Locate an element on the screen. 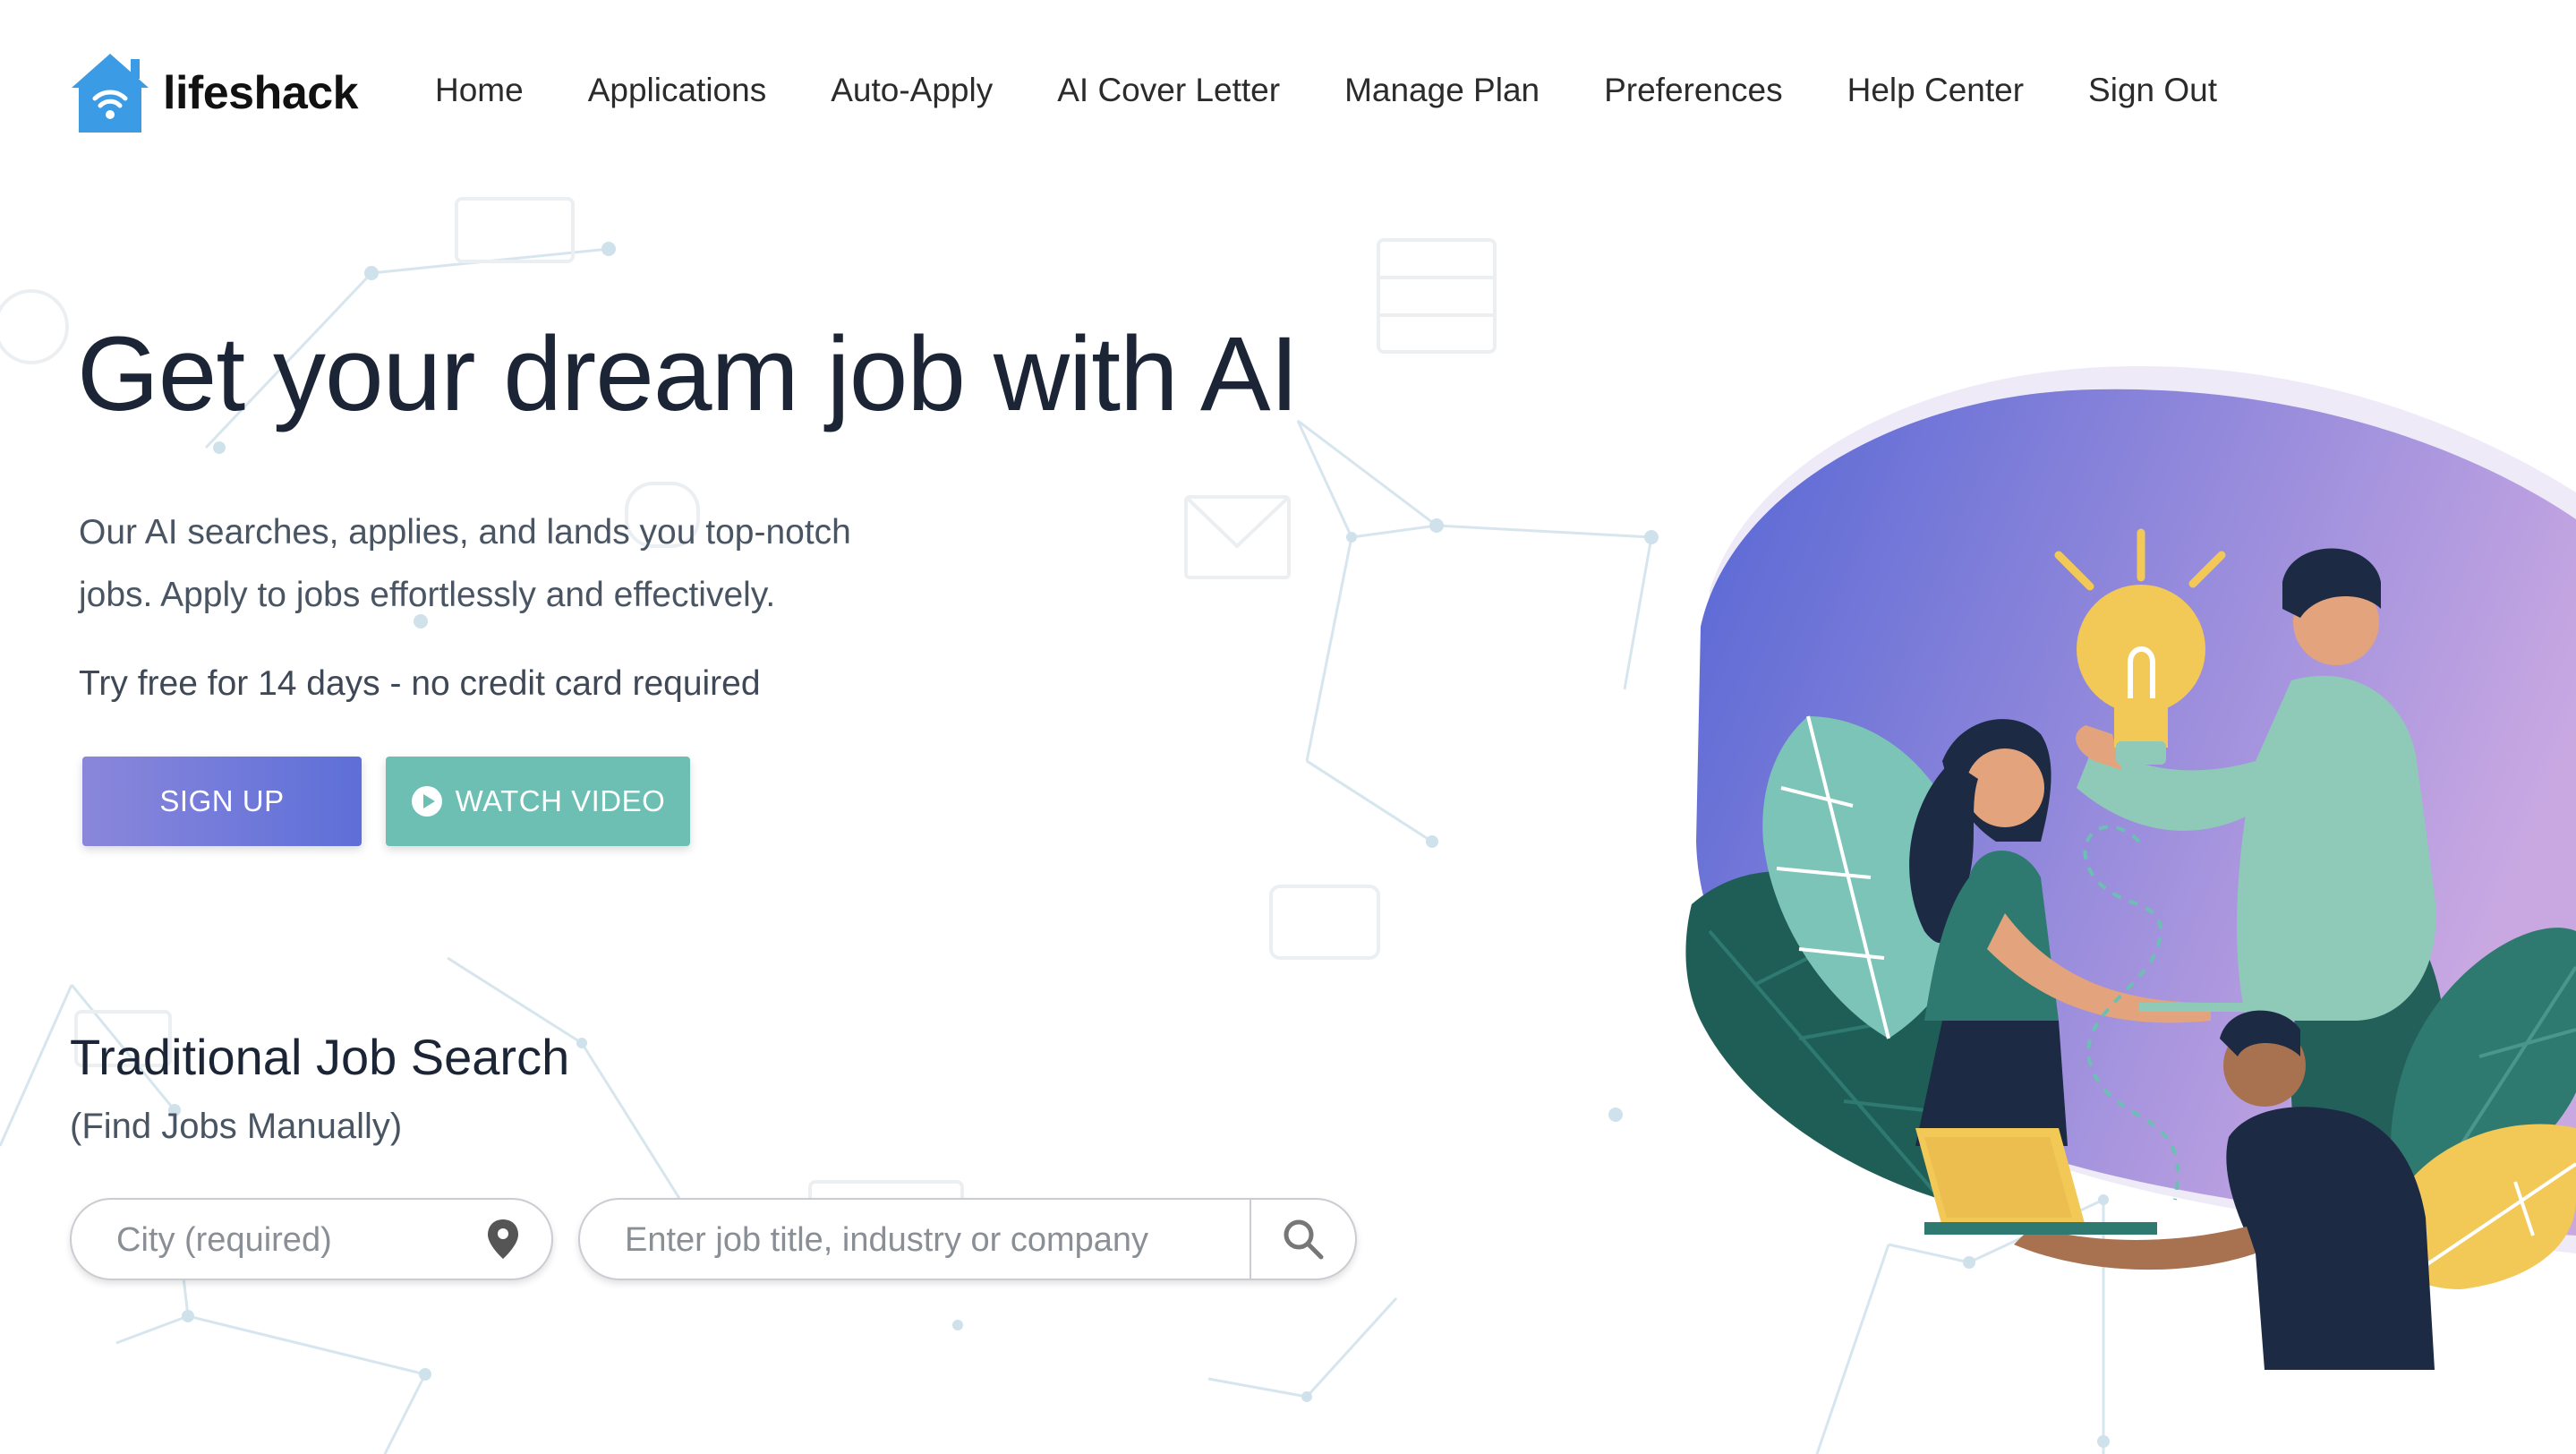  city-input is located at coordinates (295, 1240).